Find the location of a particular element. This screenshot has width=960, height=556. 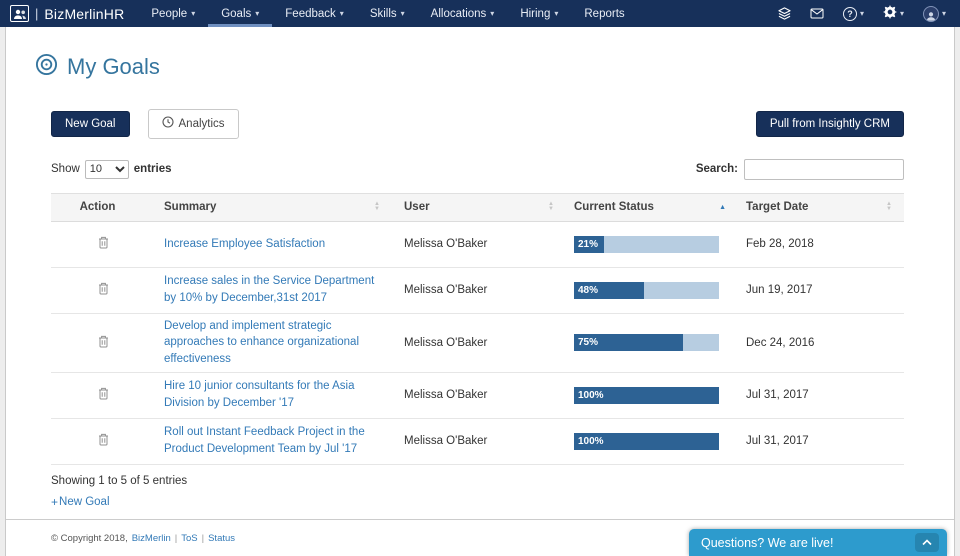

footer-tos-link: ToS is located at coordinates (189, 538).